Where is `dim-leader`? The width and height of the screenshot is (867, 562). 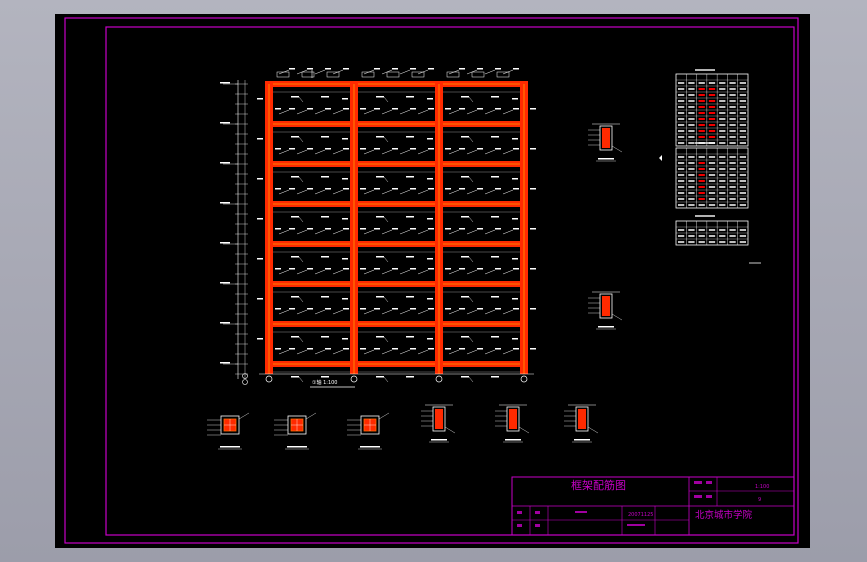 dim-leader is located at coordinates (384, 416).